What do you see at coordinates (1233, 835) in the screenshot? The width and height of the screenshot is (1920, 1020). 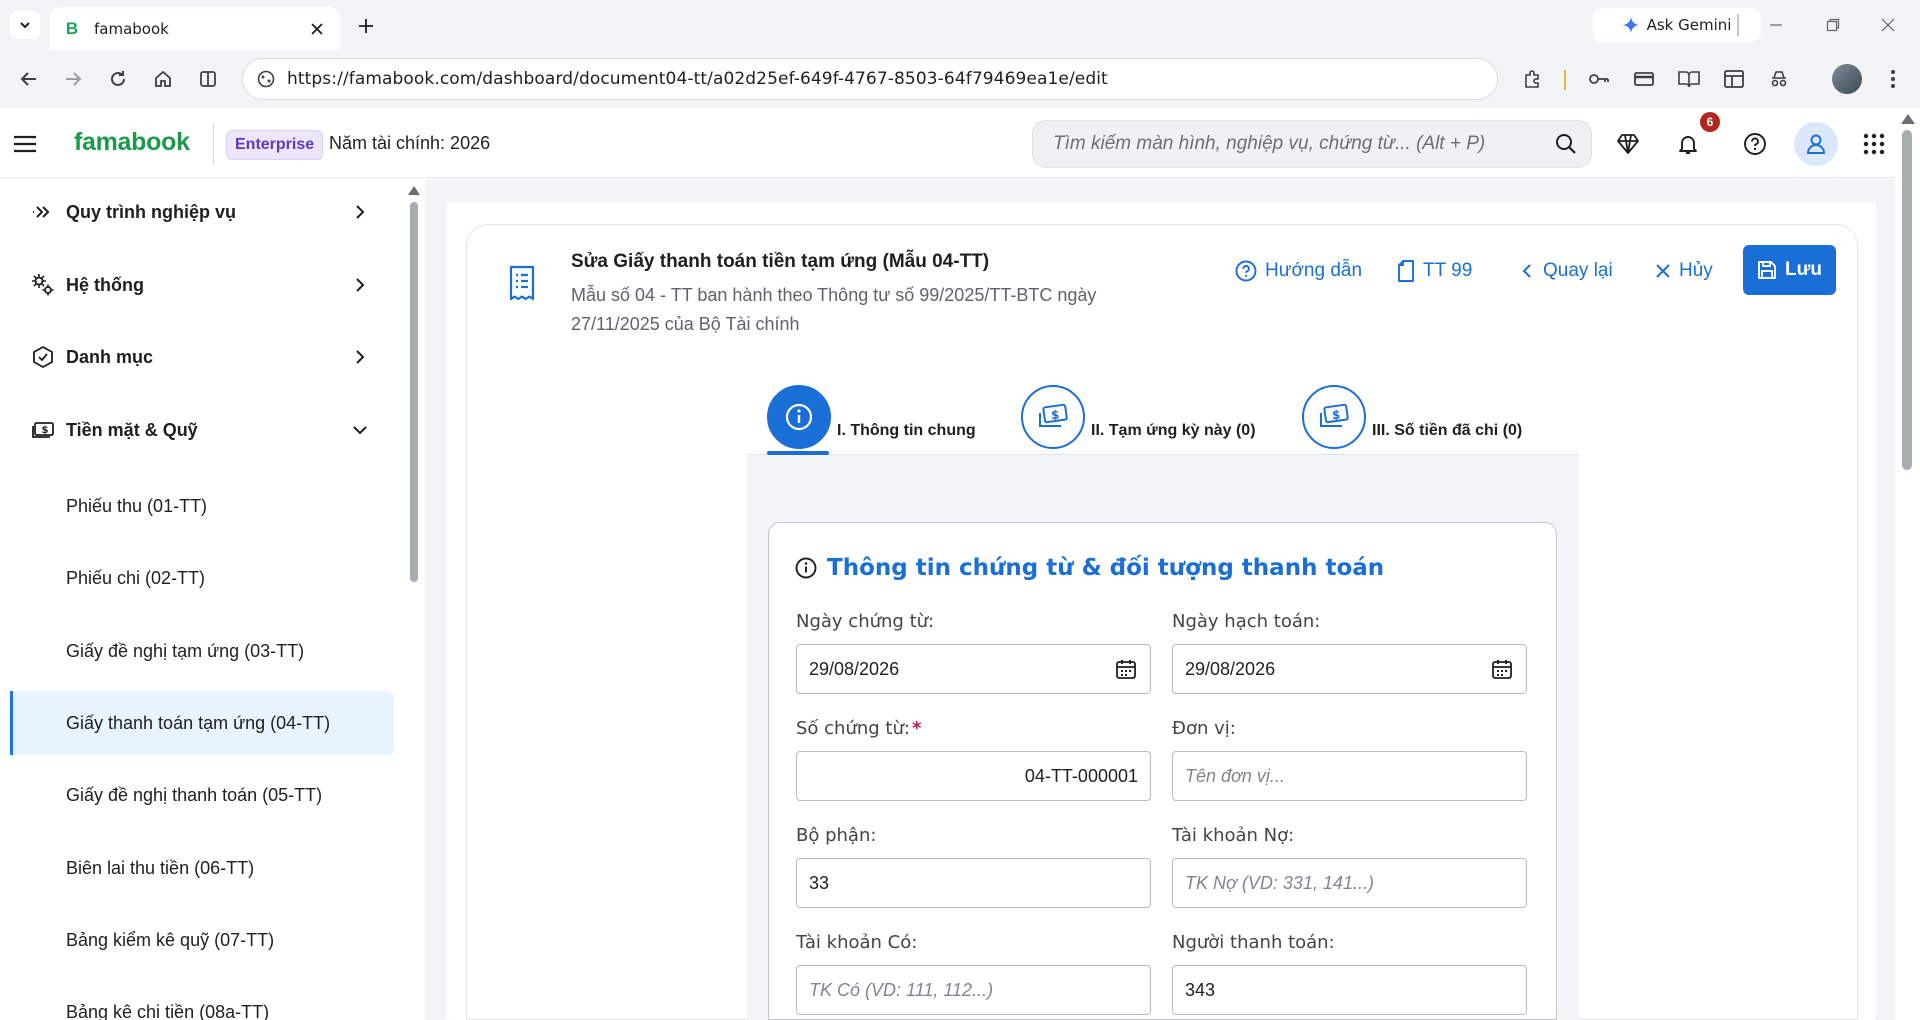 I see `debit-account-label: Tài khoản Nợ:` at bounding box center [1233, 835].